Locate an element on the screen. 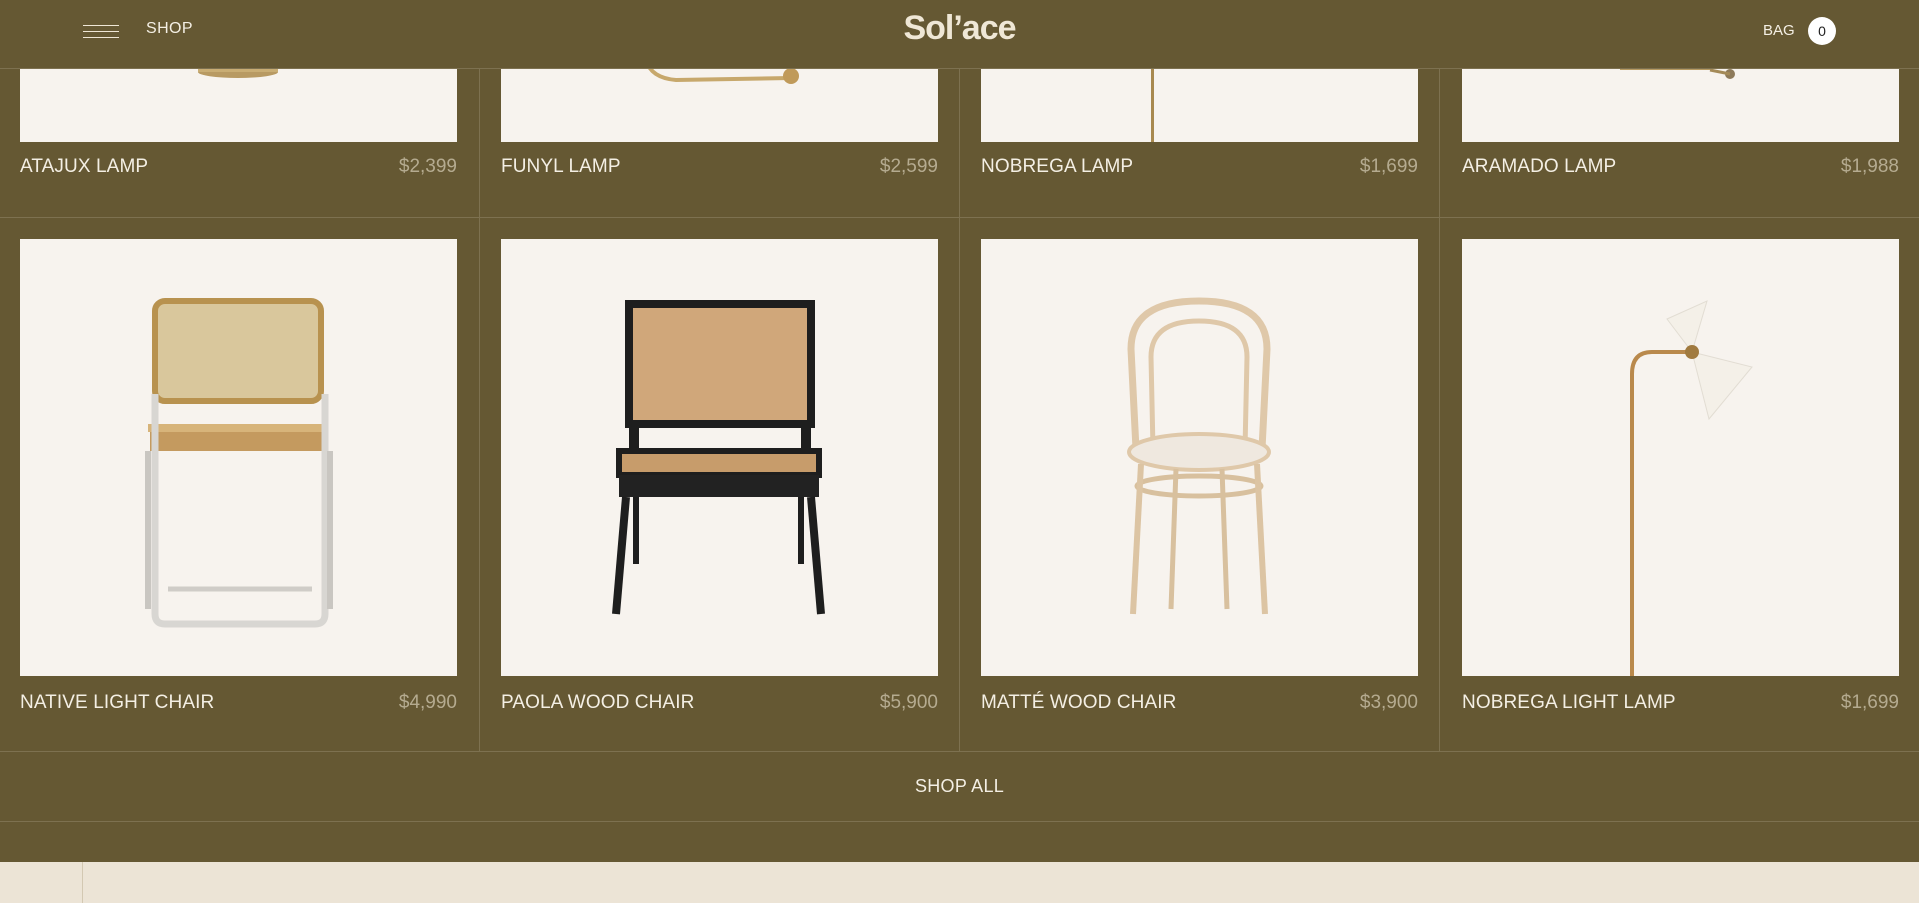 This screenshot has width=1919, height=903. product-name: FUNYL LAMP is located at coordinates (561, 167).